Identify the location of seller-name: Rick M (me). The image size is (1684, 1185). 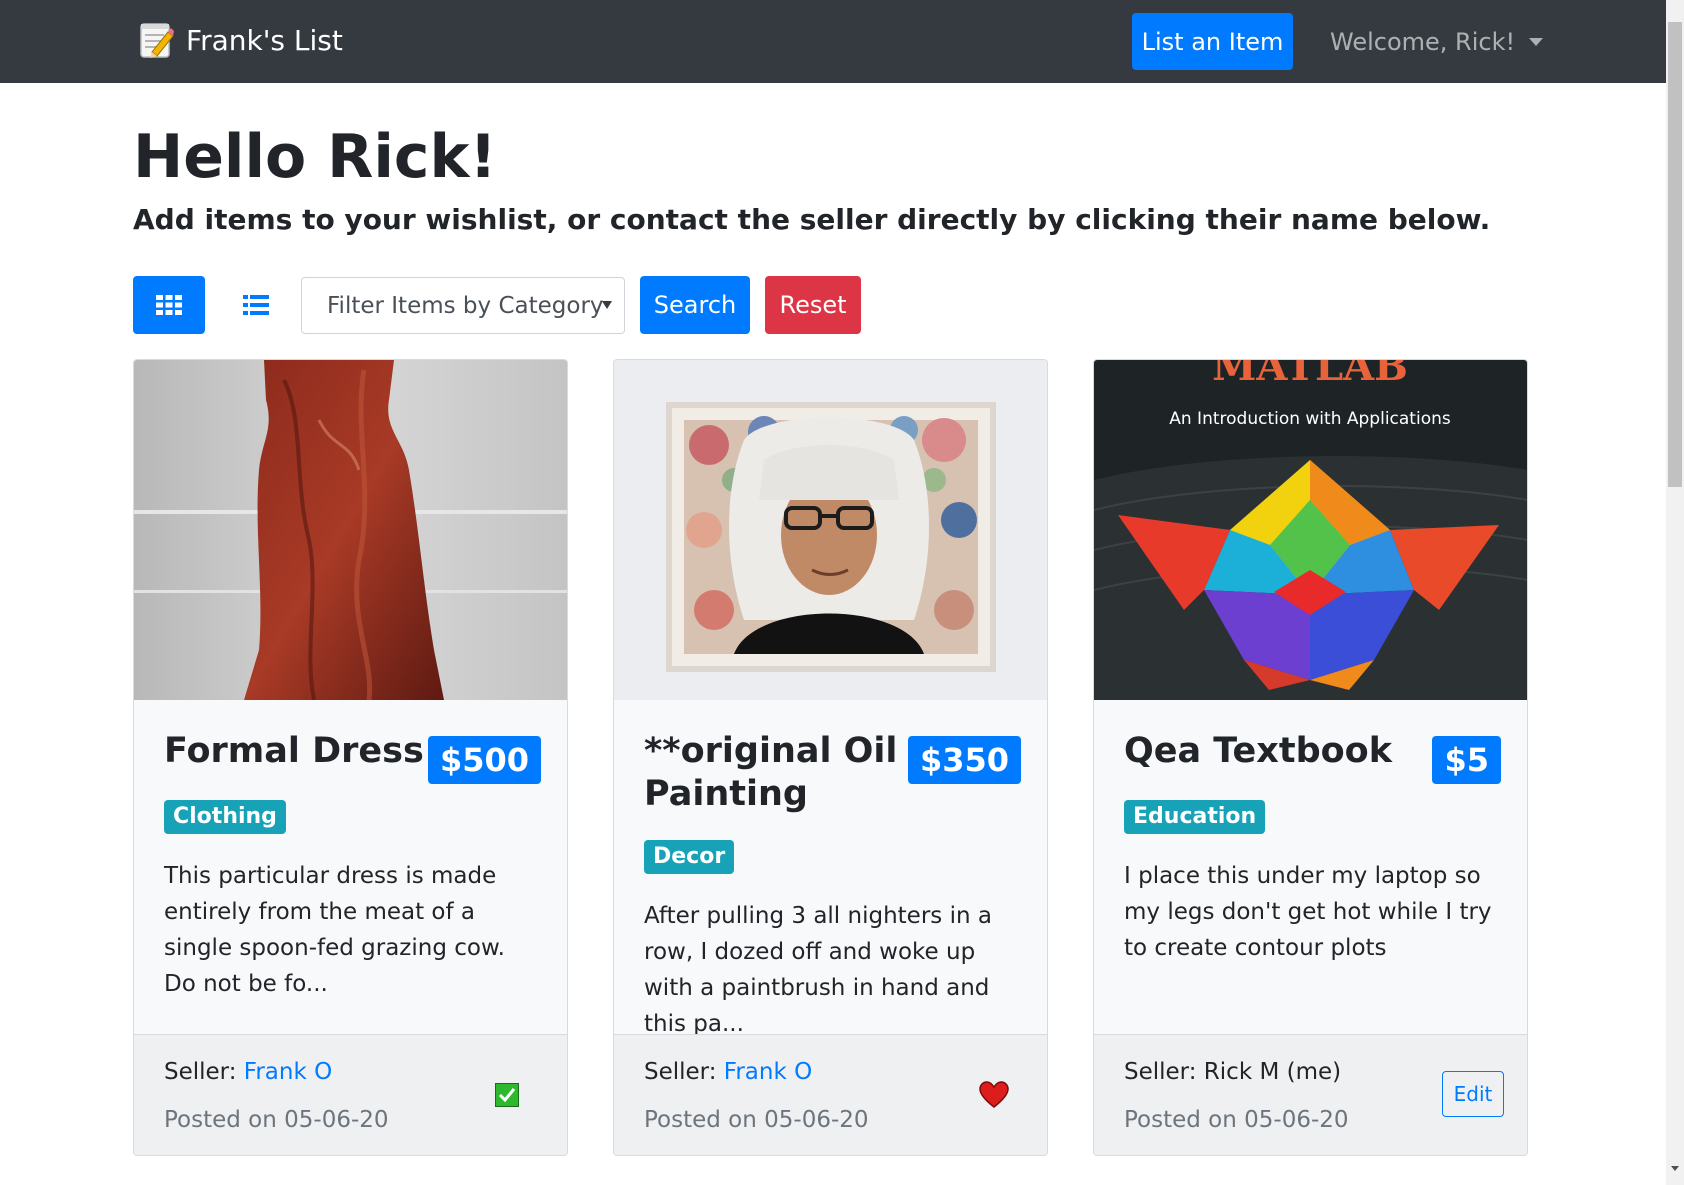
(1272, 1072).